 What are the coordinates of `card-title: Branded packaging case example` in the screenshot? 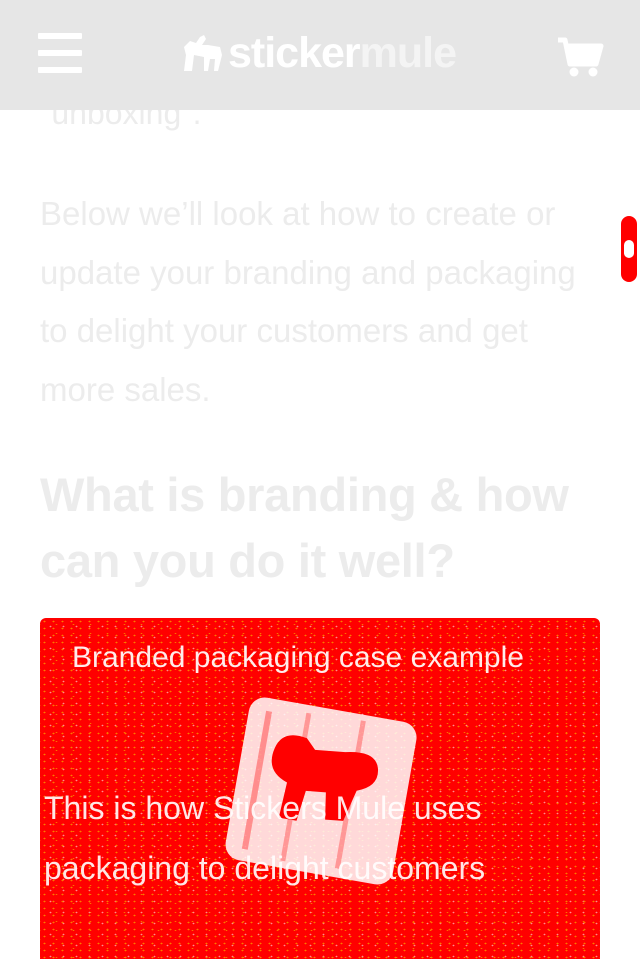 It's located at (298, 657).